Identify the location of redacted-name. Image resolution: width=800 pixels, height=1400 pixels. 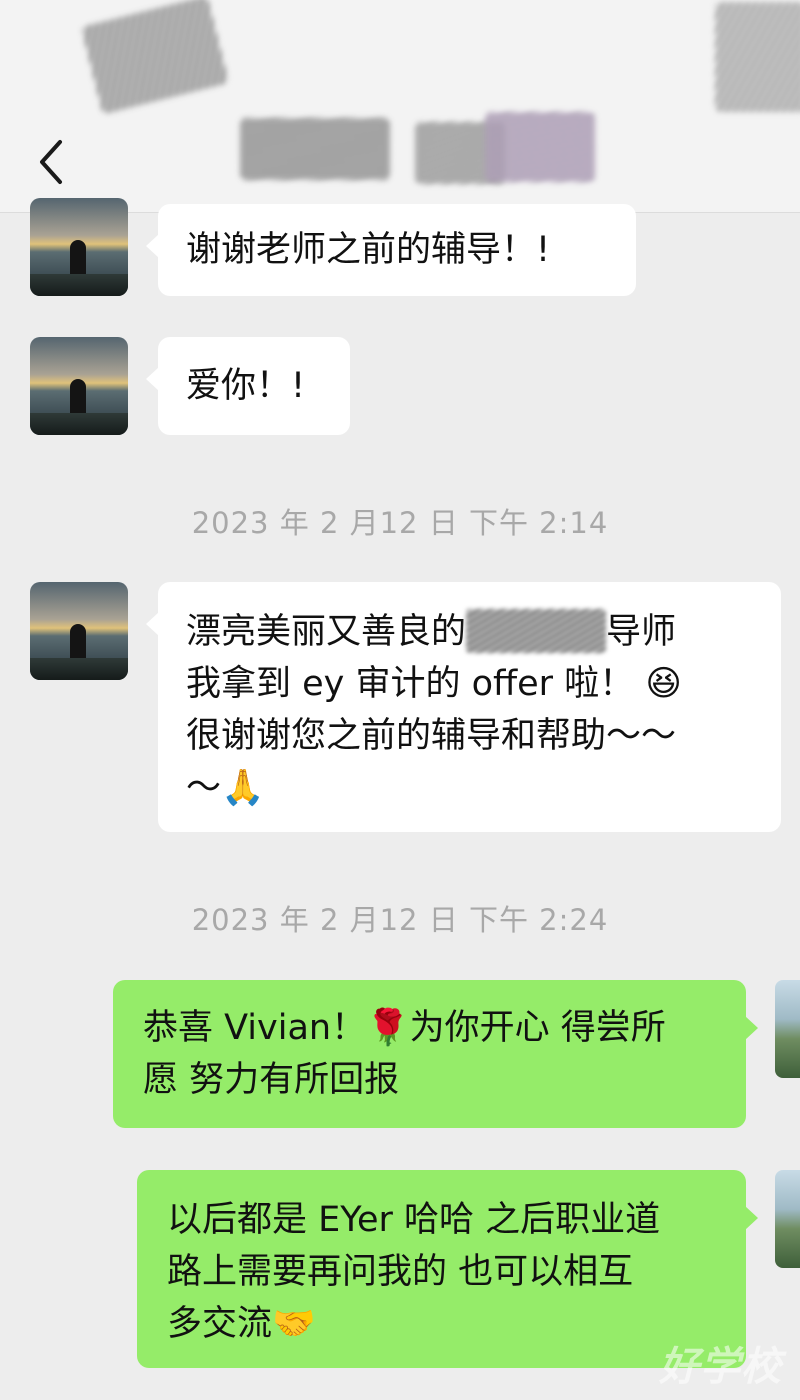
(536, 631).